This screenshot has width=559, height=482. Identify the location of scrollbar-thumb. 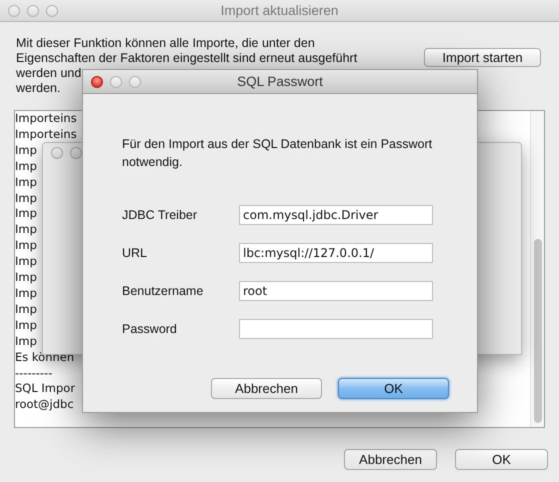
(538, 331).